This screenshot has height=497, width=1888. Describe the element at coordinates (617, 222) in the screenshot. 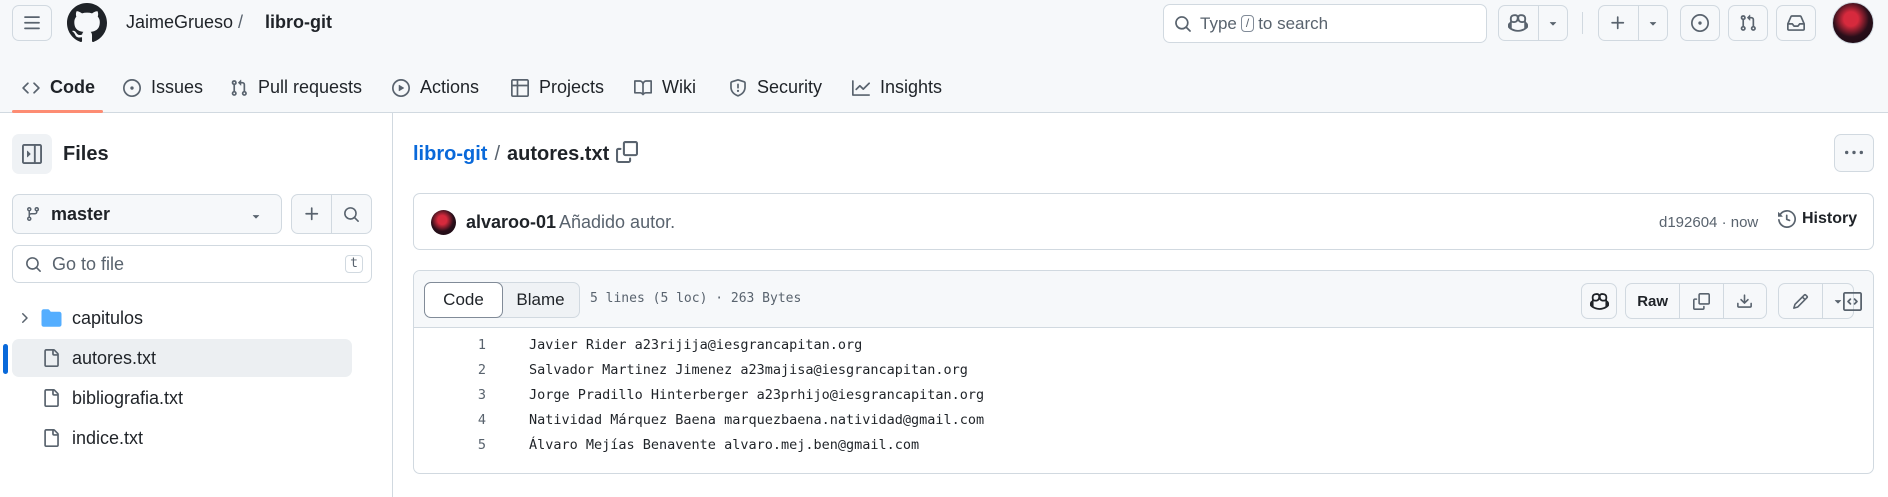

I see `commit-message: Añadido autor.` at that location.